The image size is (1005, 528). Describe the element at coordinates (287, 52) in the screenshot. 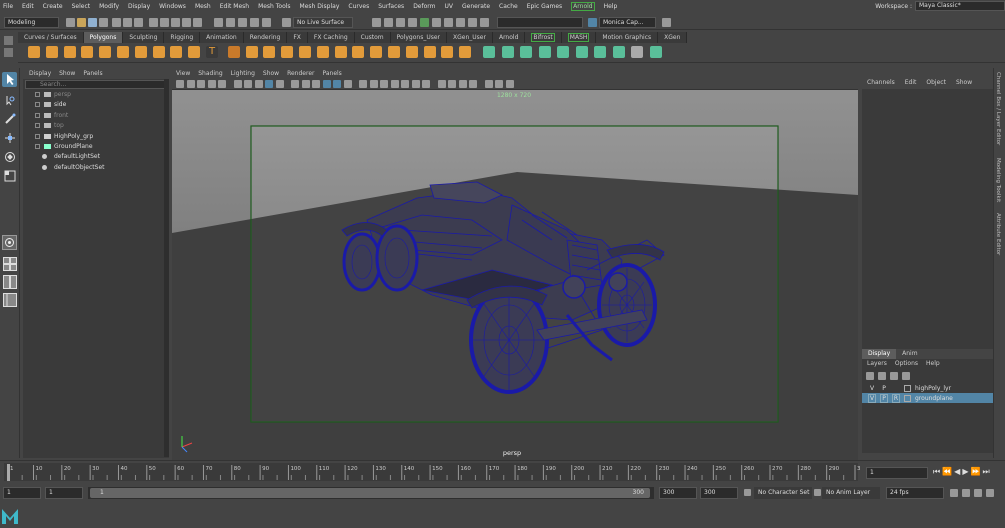

I see `shelf-smooth-icon` at that location.